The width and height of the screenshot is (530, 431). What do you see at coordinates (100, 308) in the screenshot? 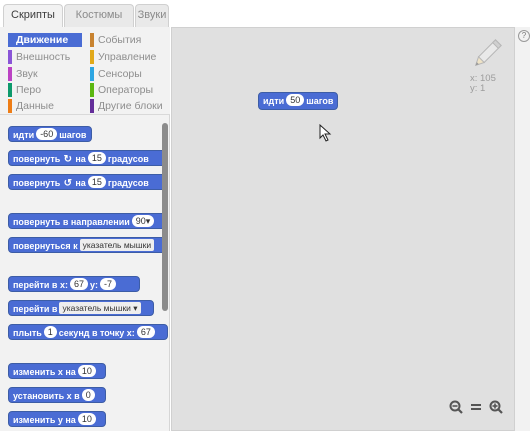
I see `target-dropdown: указатель мышки ▾` at bounding box center [100, 308].